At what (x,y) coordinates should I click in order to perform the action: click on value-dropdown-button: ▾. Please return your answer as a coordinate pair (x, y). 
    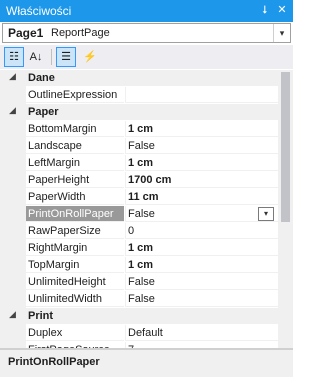
    Looking at the image, I should click on (266, 214).